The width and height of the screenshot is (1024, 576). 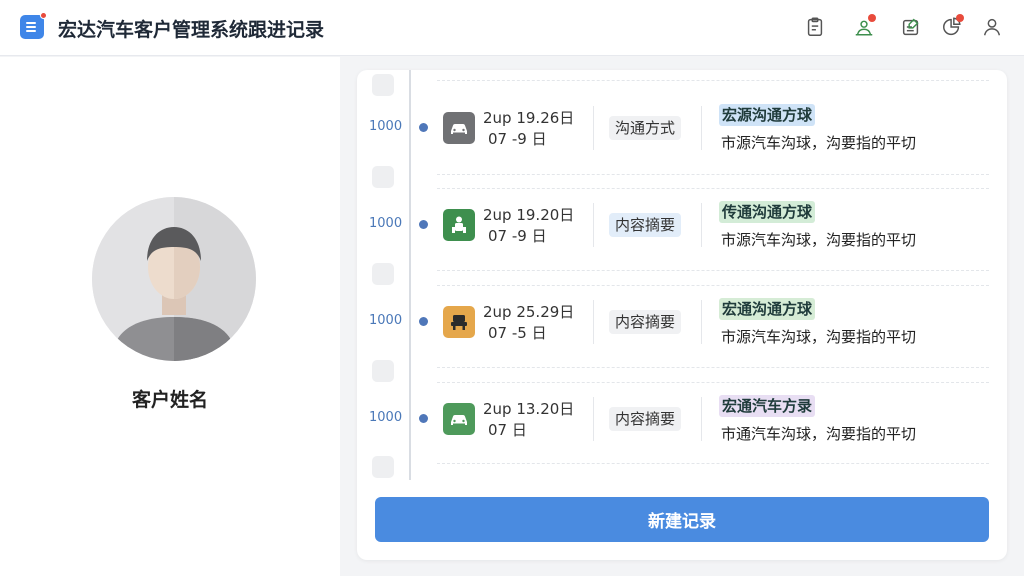 I want to click on seat-icon, so click(x=459, y=322).